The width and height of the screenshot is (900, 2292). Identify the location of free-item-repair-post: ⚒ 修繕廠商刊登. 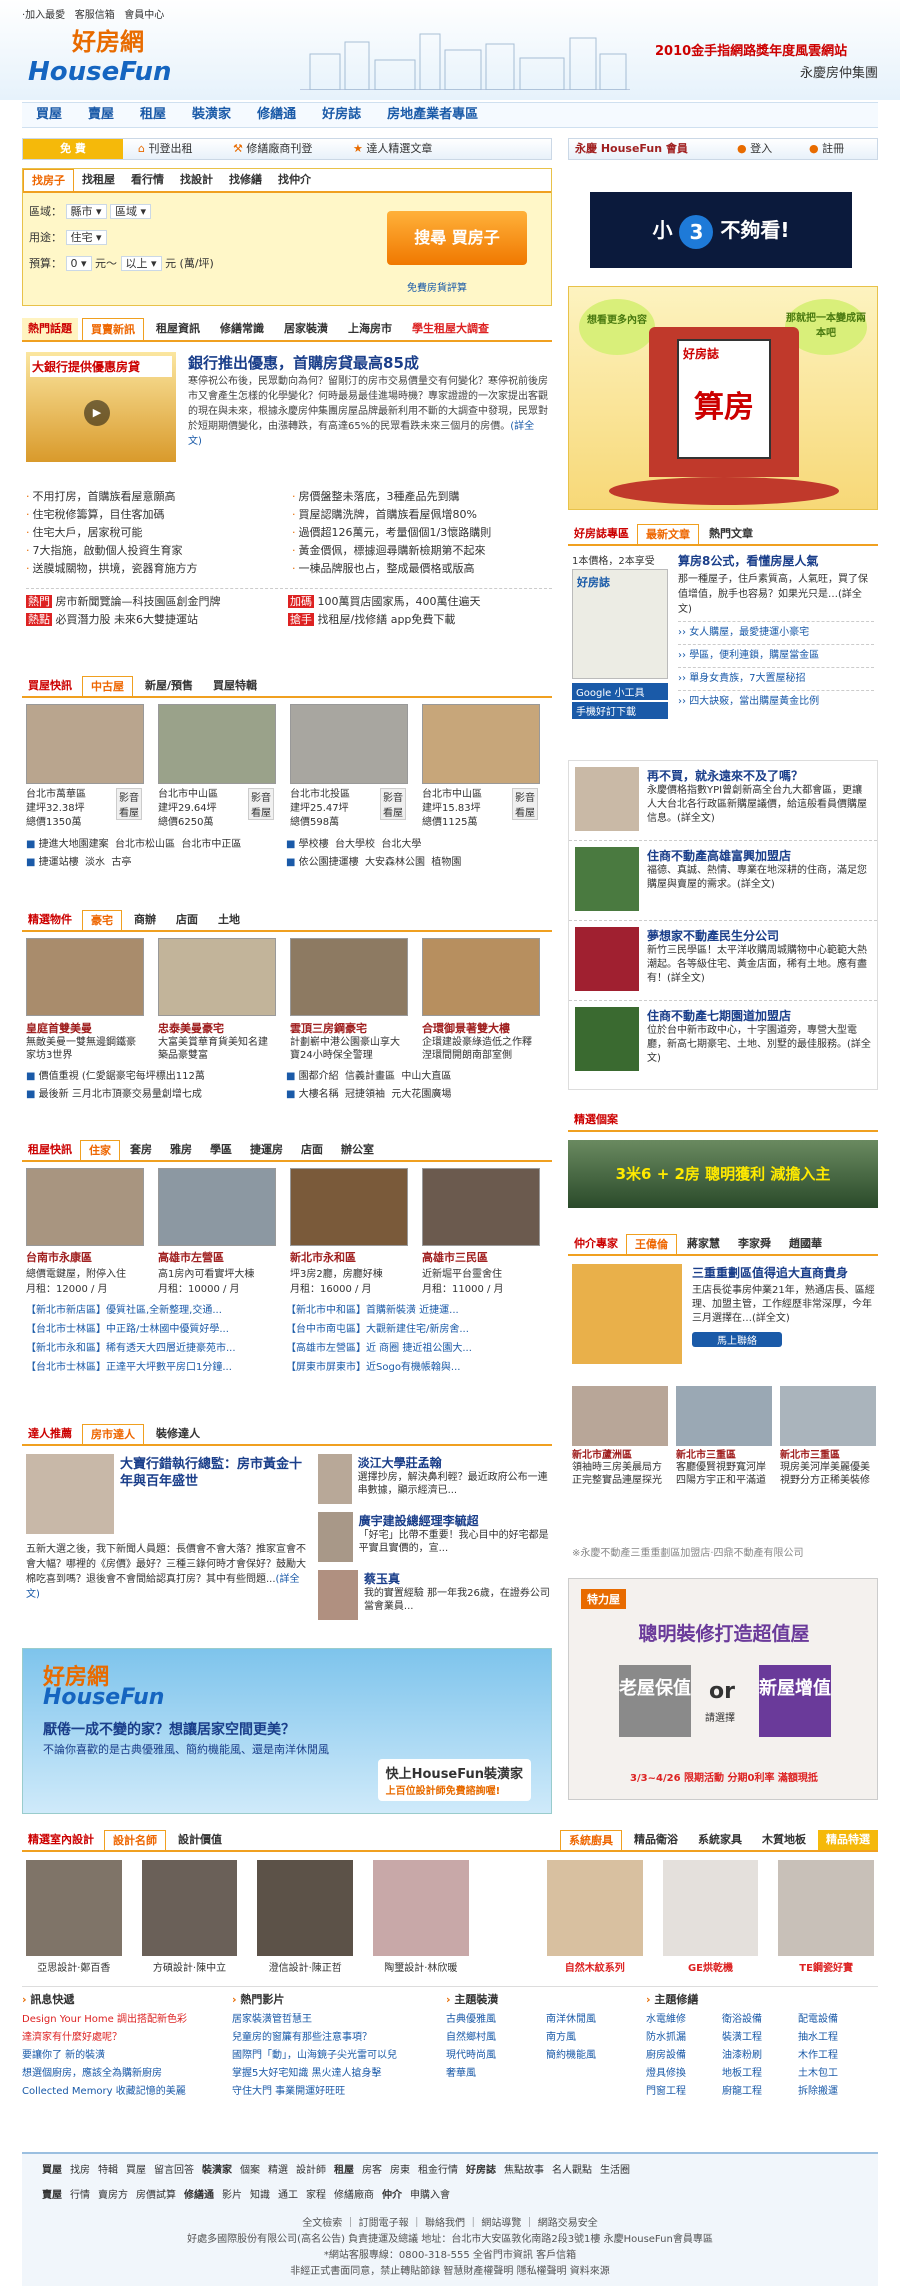
(272, 149).